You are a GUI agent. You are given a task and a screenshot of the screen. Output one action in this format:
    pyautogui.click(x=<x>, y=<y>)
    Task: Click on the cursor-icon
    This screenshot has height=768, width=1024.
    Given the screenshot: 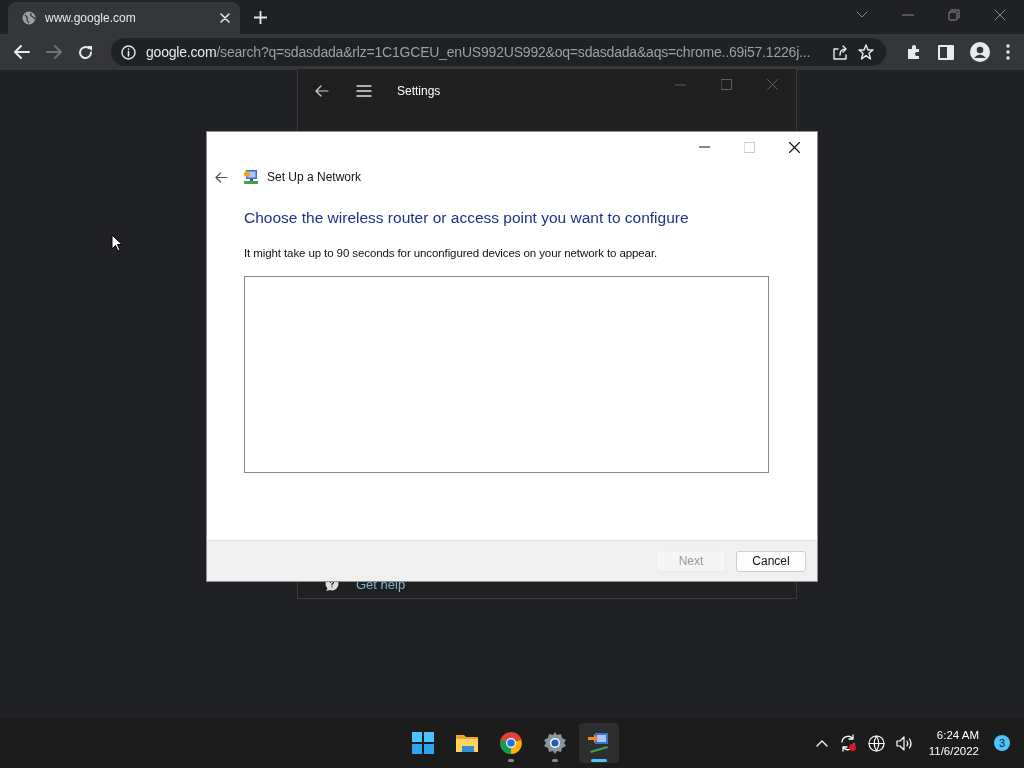 What is the action you would take?
    pyautogui.click(x=117, y=243)
    